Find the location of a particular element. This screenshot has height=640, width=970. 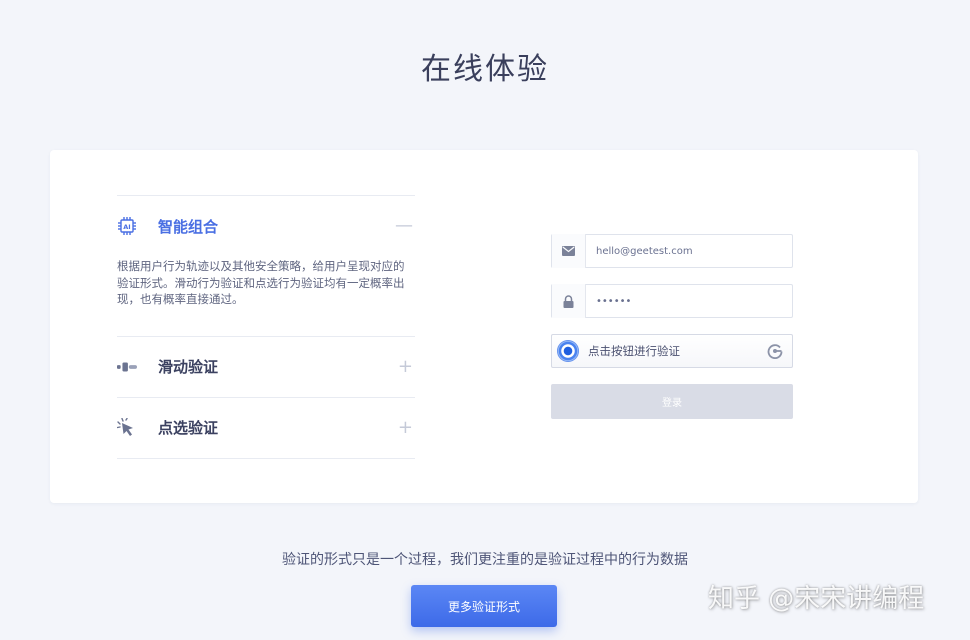

email-input is located at coordinates (689, 251).